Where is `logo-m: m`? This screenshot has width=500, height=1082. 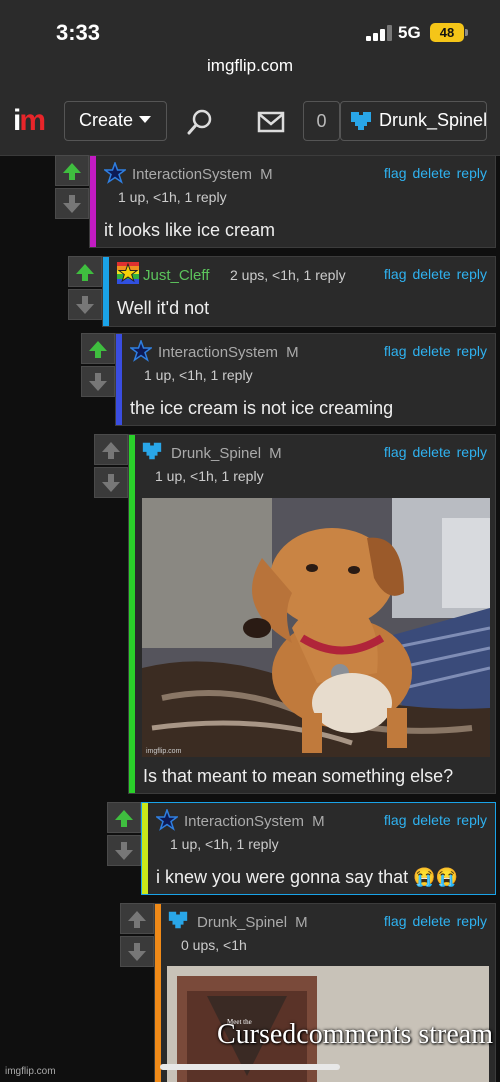
logo-m: m is located at coordinates (32, 120).